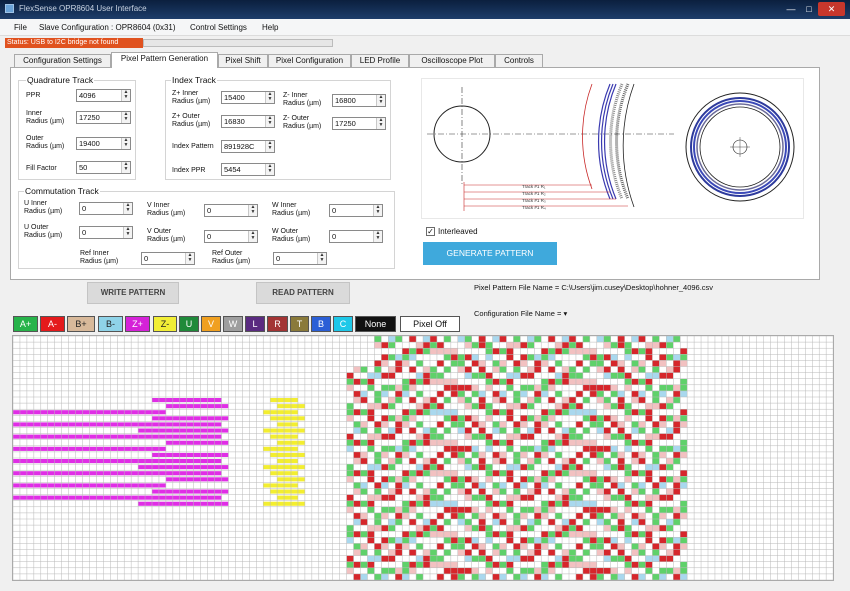  What do you see at coordinates (359, 123) in the screenshot?
I see `zm-outer-radius-input: 17250 ▲ ▼` at bounding box center [359, 123].